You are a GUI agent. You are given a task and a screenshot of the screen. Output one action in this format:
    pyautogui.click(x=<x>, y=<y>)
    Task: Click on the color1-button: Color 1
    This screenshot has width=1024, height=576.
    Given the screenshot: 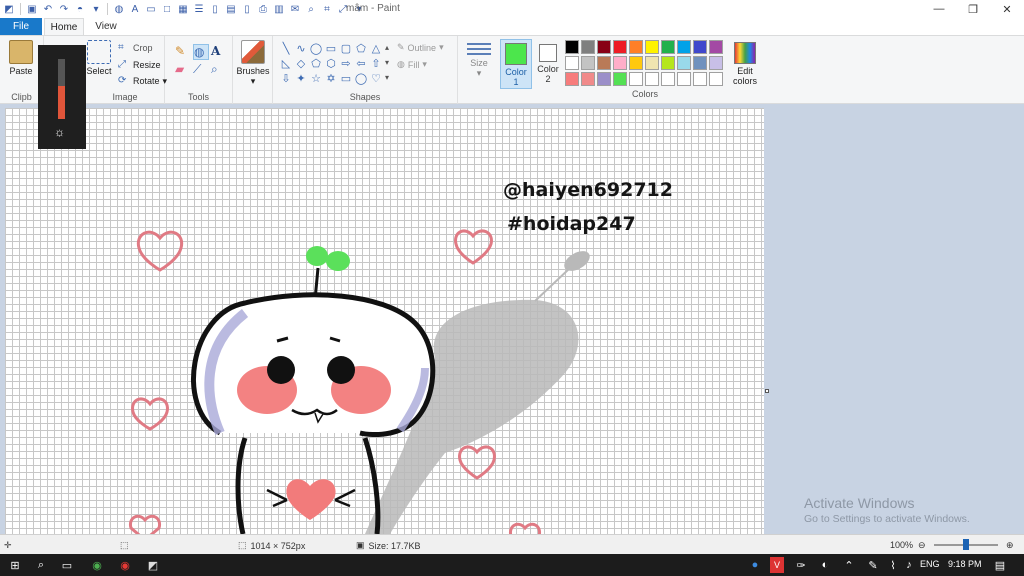 What is the action you would take?
    pyautogui.click(x=516, y=64)
    